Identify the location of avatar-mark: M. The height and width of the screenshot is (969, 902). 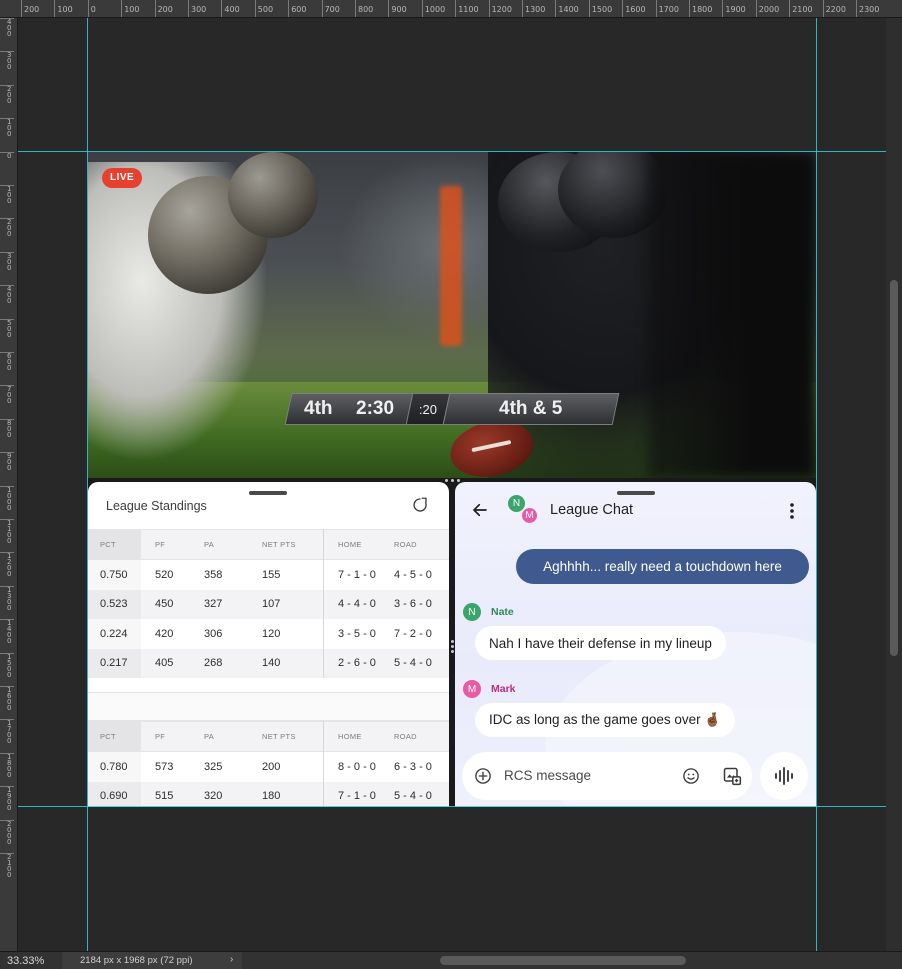
(529, 515).